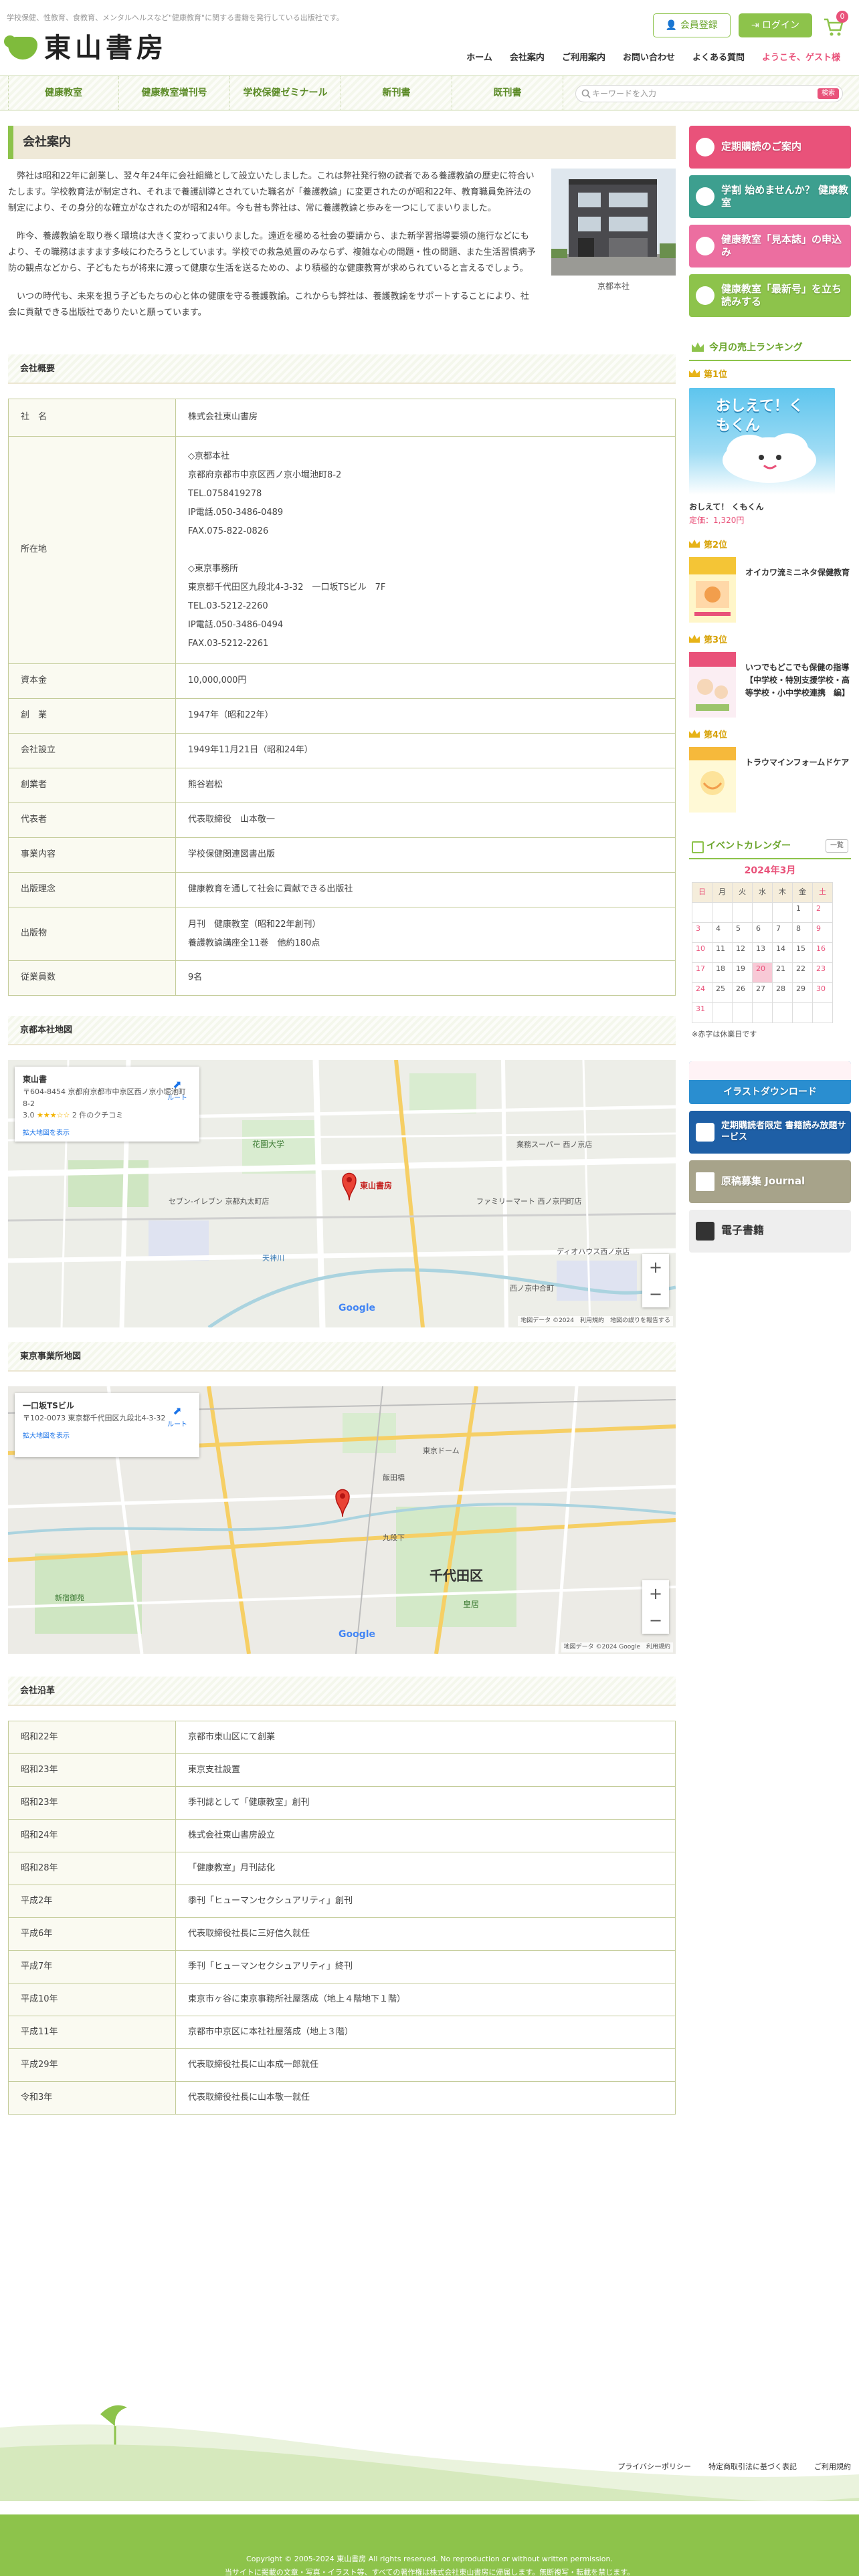 The image size is (859, 2576). I want to click on calendar-day: 6, so click(763, 932).